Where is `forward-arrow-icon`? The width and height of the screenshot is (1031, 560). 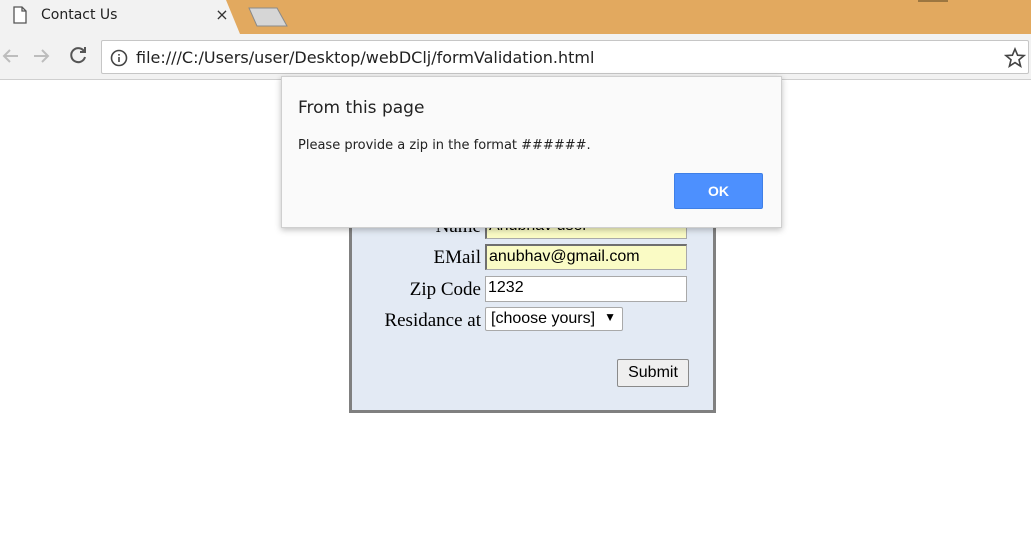 forward-arrow-icon is located at coordinates (42, 56).